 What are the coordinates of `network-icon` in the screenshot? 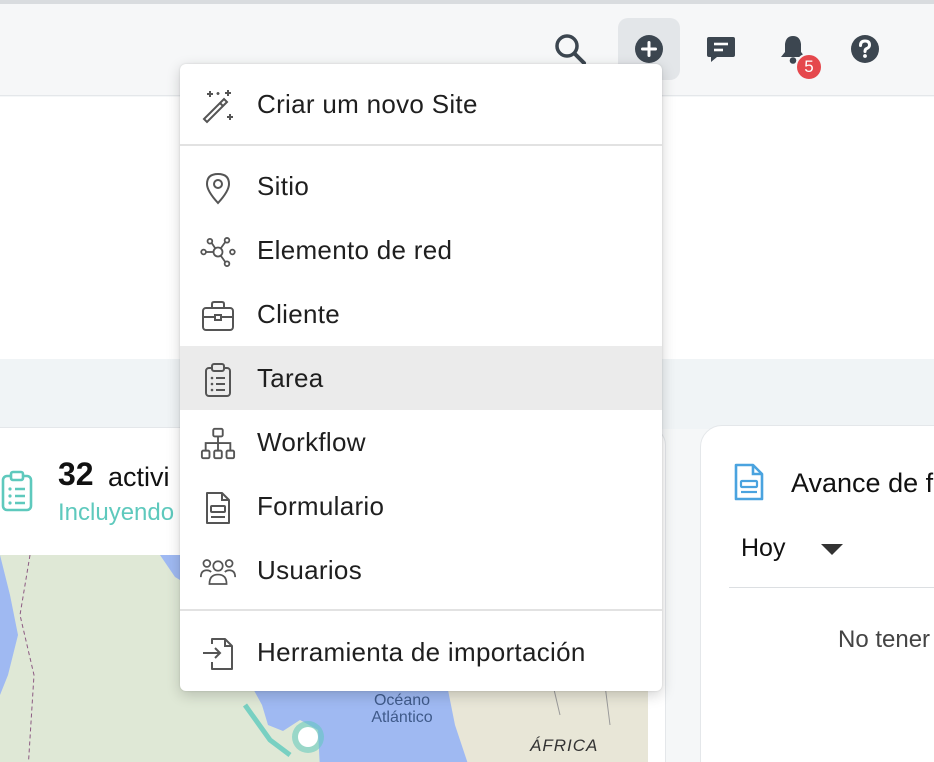 It's located at (218, 252).